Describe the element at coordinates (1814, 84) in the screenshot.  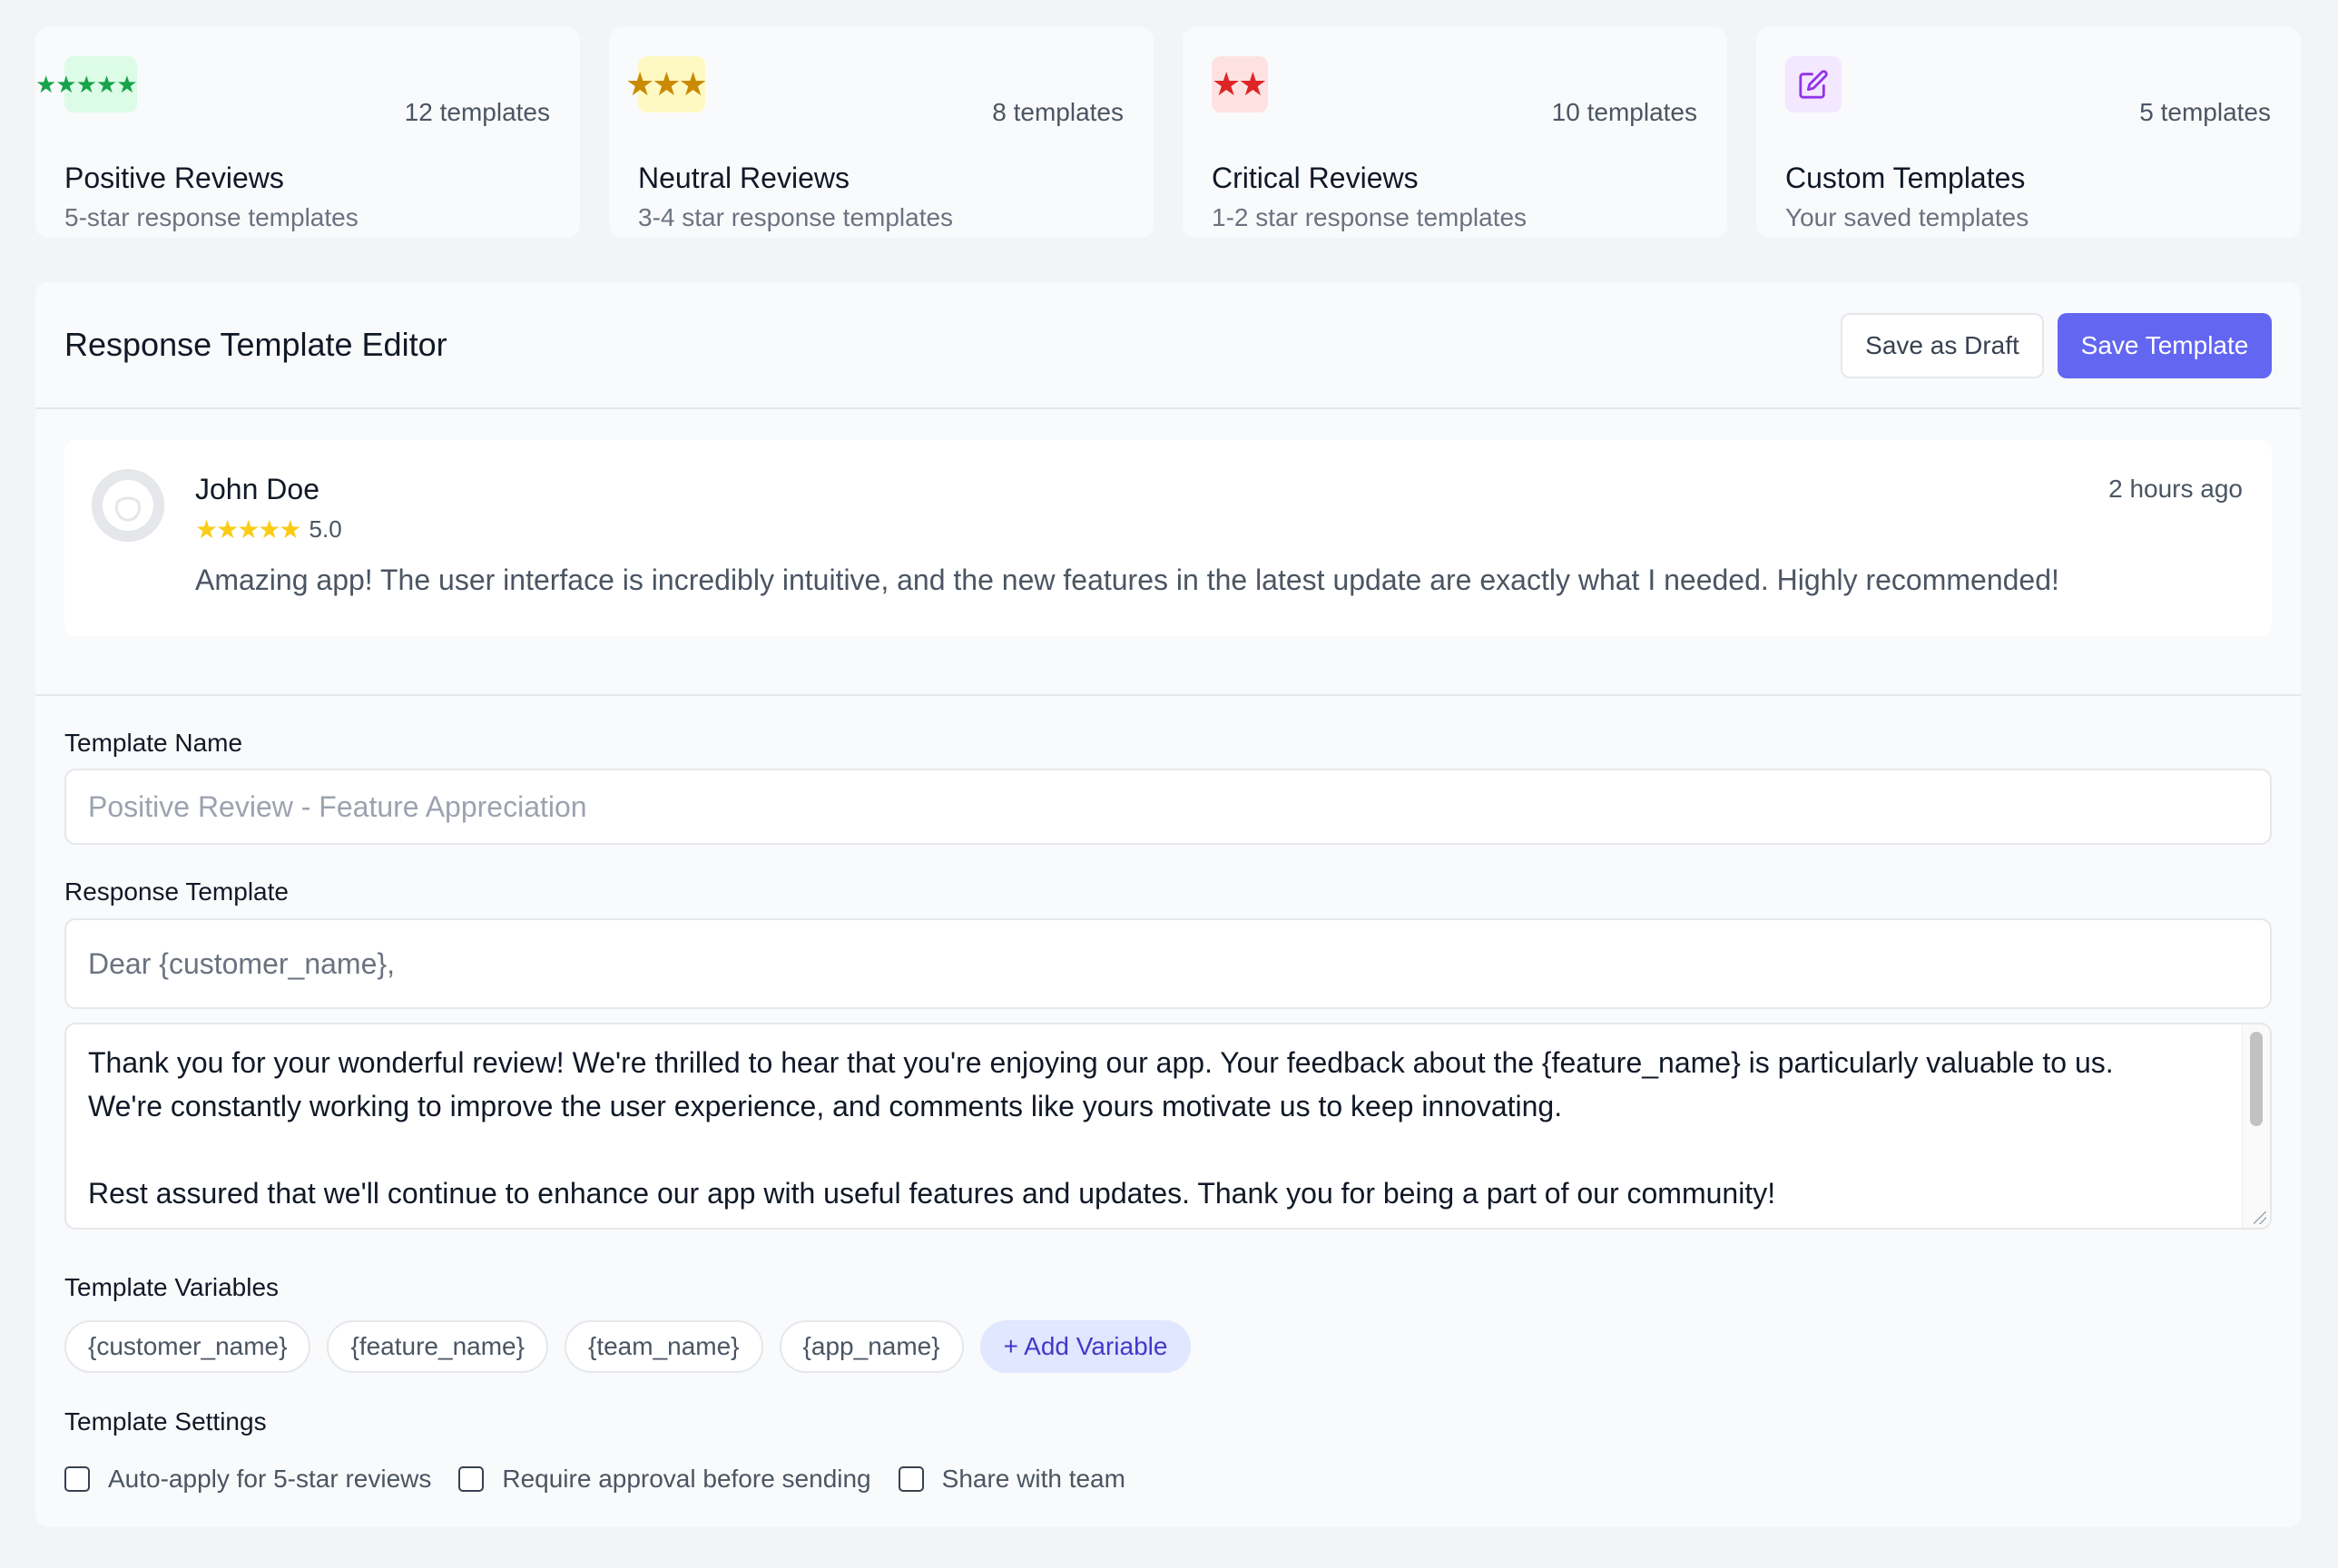
I see `edit-icon` at that location.